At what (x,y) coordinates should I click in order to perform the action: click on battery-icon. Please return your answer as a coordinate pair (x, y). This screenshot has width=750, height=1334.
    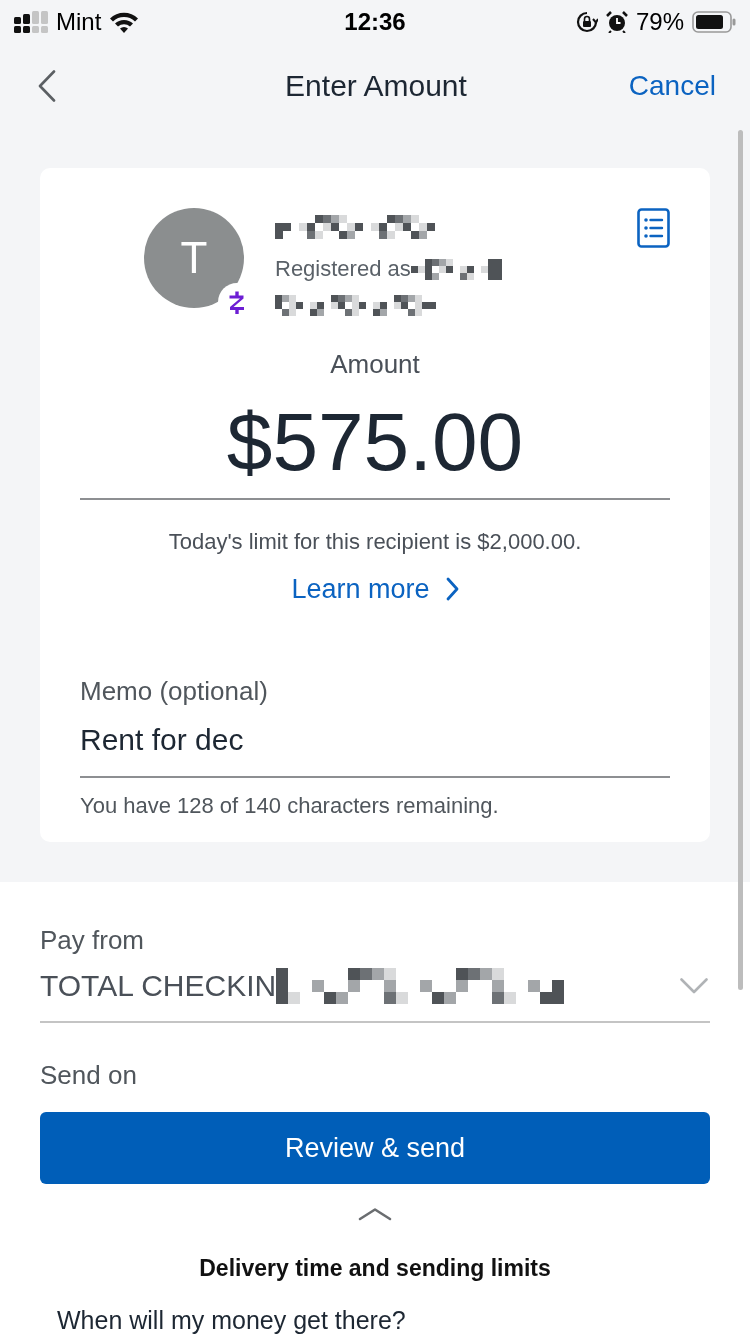
    Looking at the image, I should click on (714, 22).